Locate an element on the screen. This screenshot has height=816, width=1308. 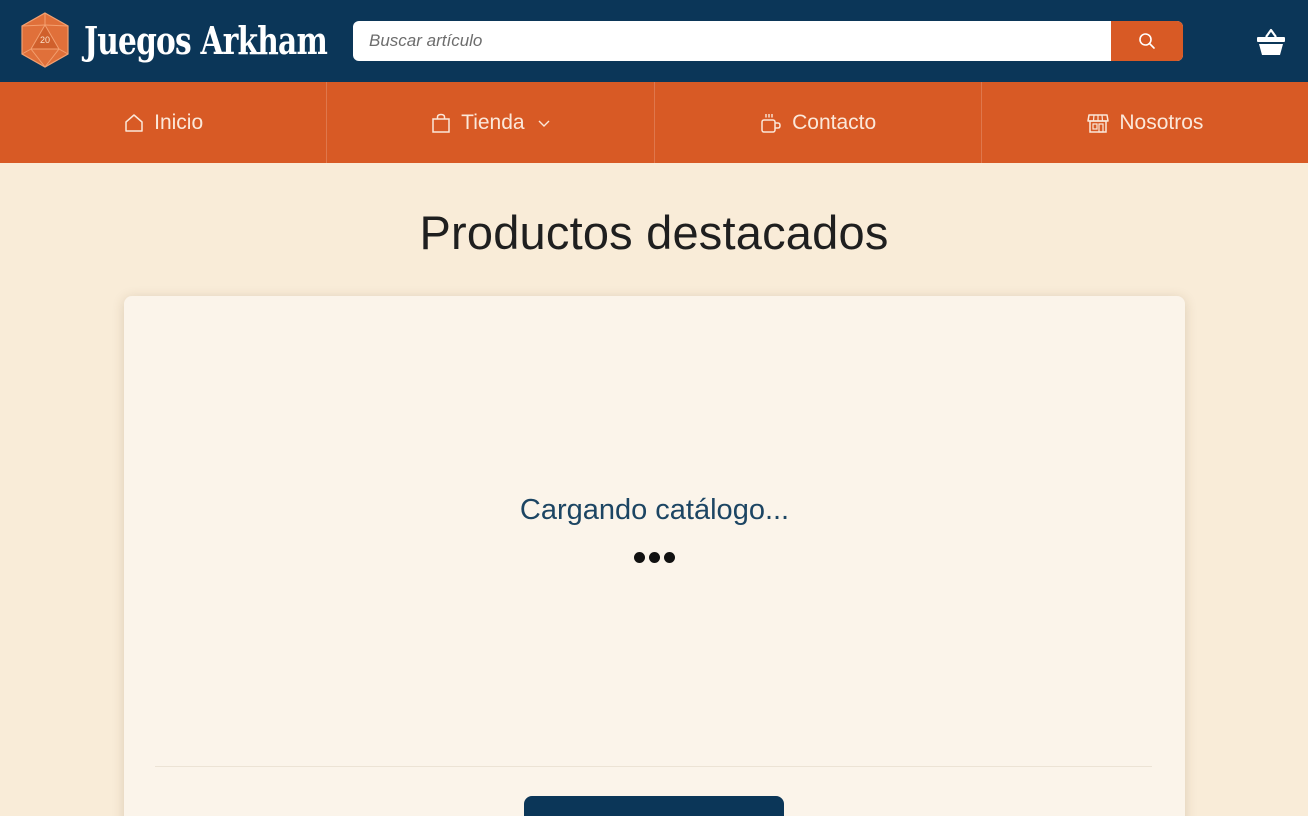
shopping-bag-icon is located at coordinates (441, 123).